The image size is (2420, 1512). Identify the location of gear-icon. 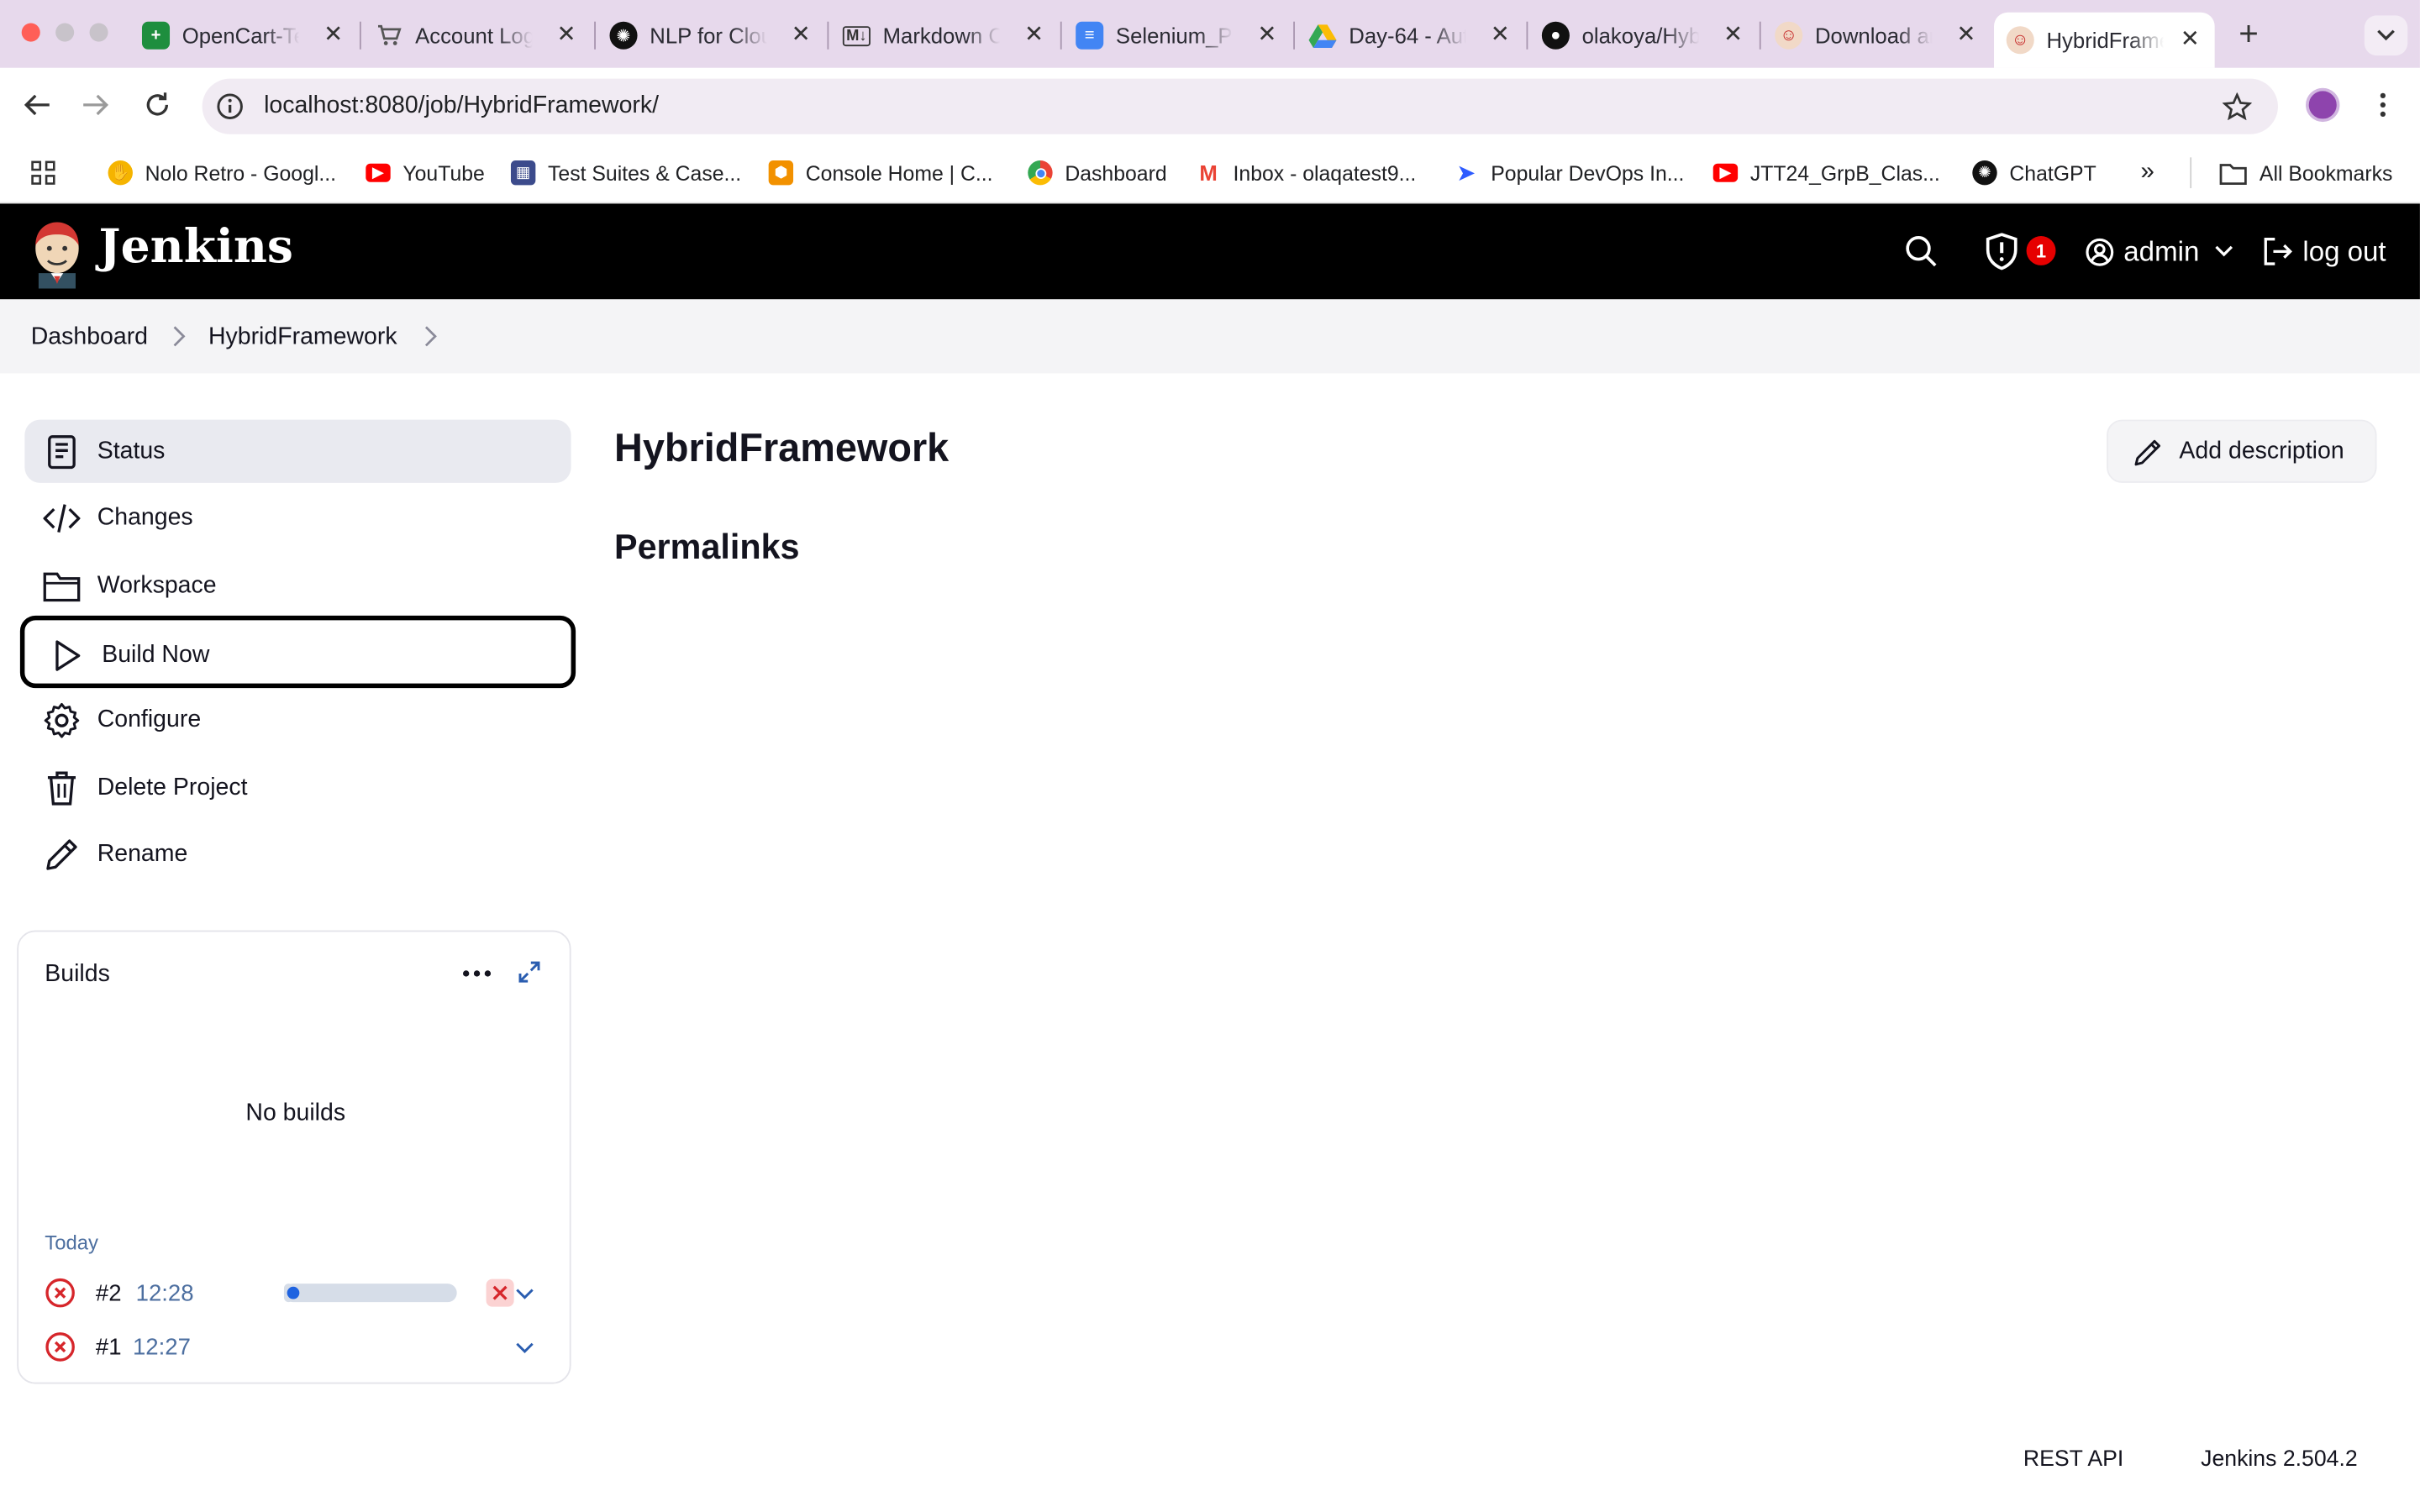
(62, 720).